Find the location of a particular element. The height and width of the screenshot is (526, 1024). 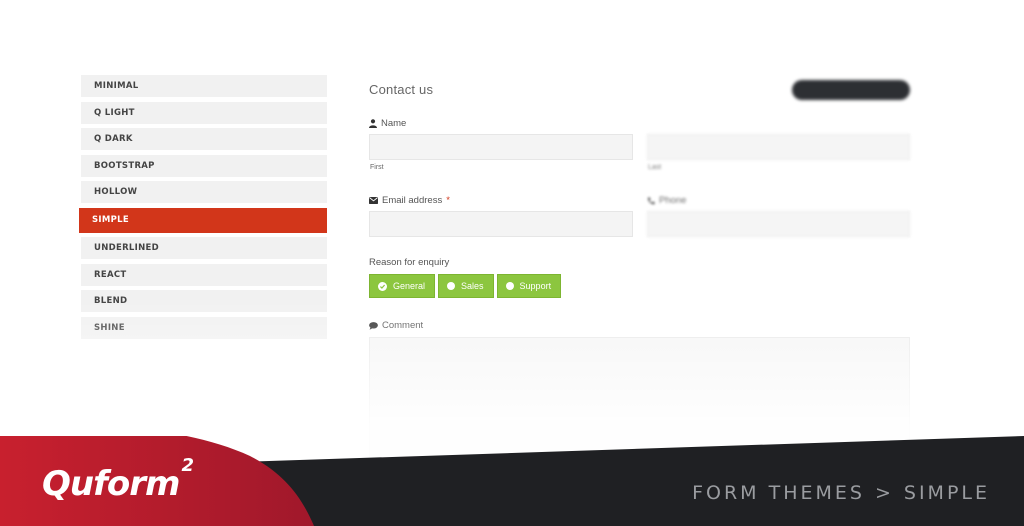

email-label-text: Email address is located at coordinates (412, 200).